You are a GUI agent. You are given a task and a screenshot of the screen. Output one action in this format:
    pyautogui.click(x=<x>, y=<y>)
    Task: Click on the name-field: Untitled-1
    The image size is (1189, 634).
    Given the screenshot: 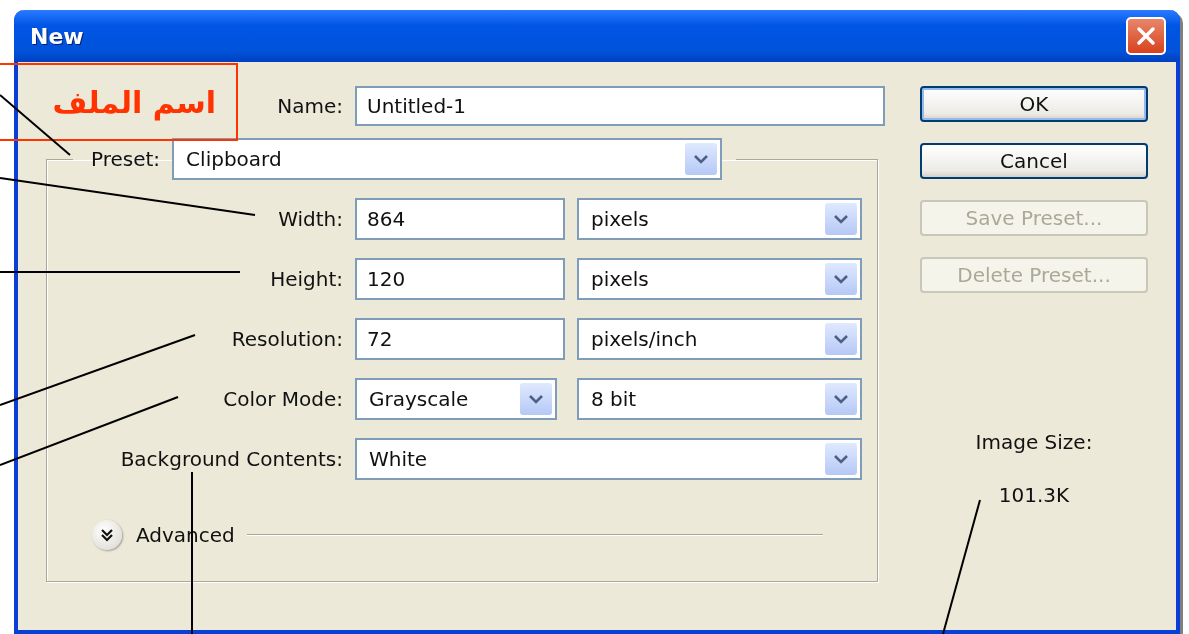 What is the action you would take?
    pyautogui.click(x=620, y=106)
    